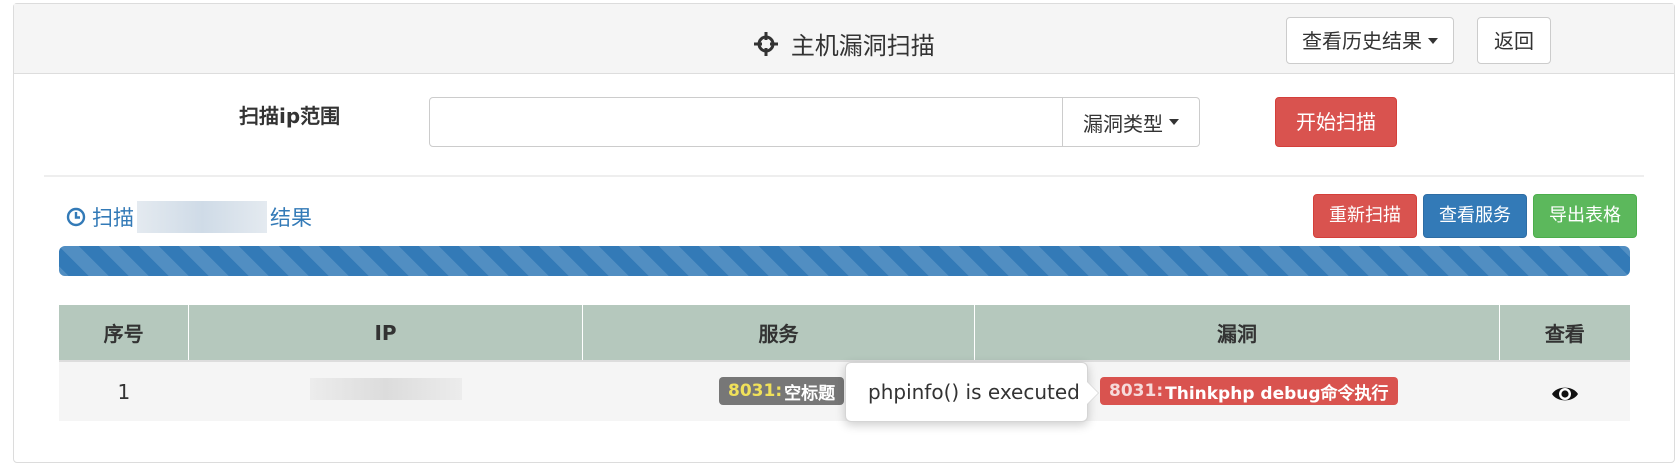  I want to click on view-services-button: 查看服务, so click(1475, 216).